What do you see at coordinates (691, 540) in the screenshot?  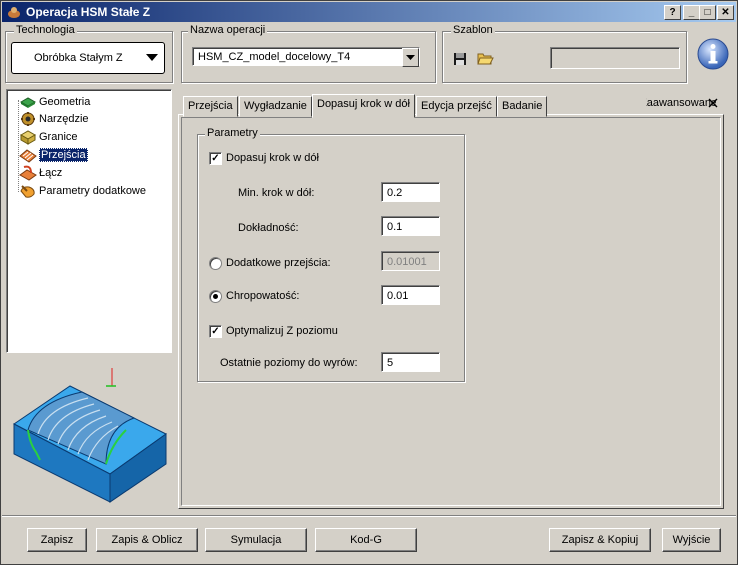 I see `exit-button: Wyjście` at bounding box center [691, 540].